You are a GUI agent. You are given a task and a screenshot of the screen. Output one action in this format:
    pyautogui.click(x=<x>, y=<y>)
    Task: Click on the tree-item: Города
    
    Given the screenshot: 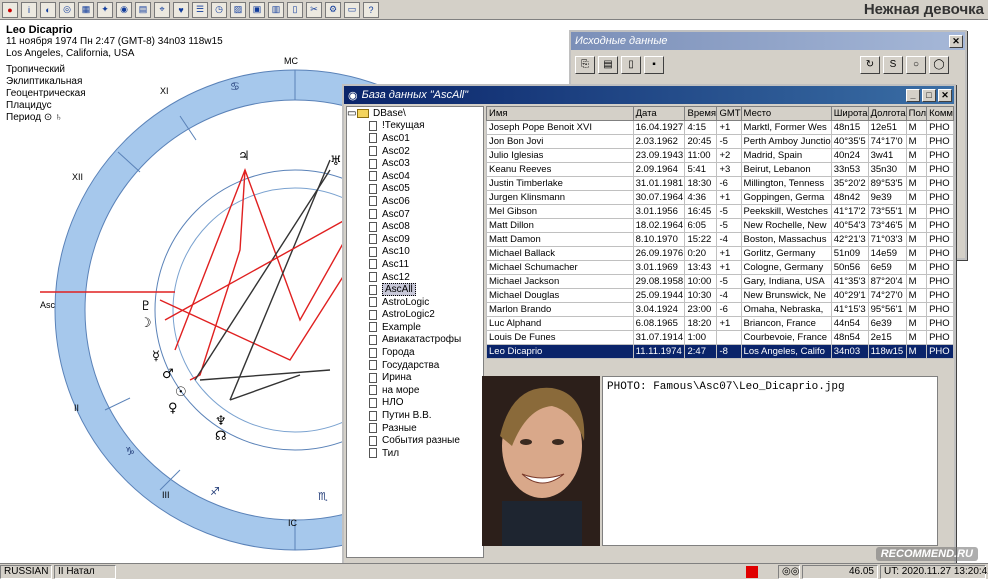 What is the action you would take?
    pyautogui.click(x=415, y=352)
    